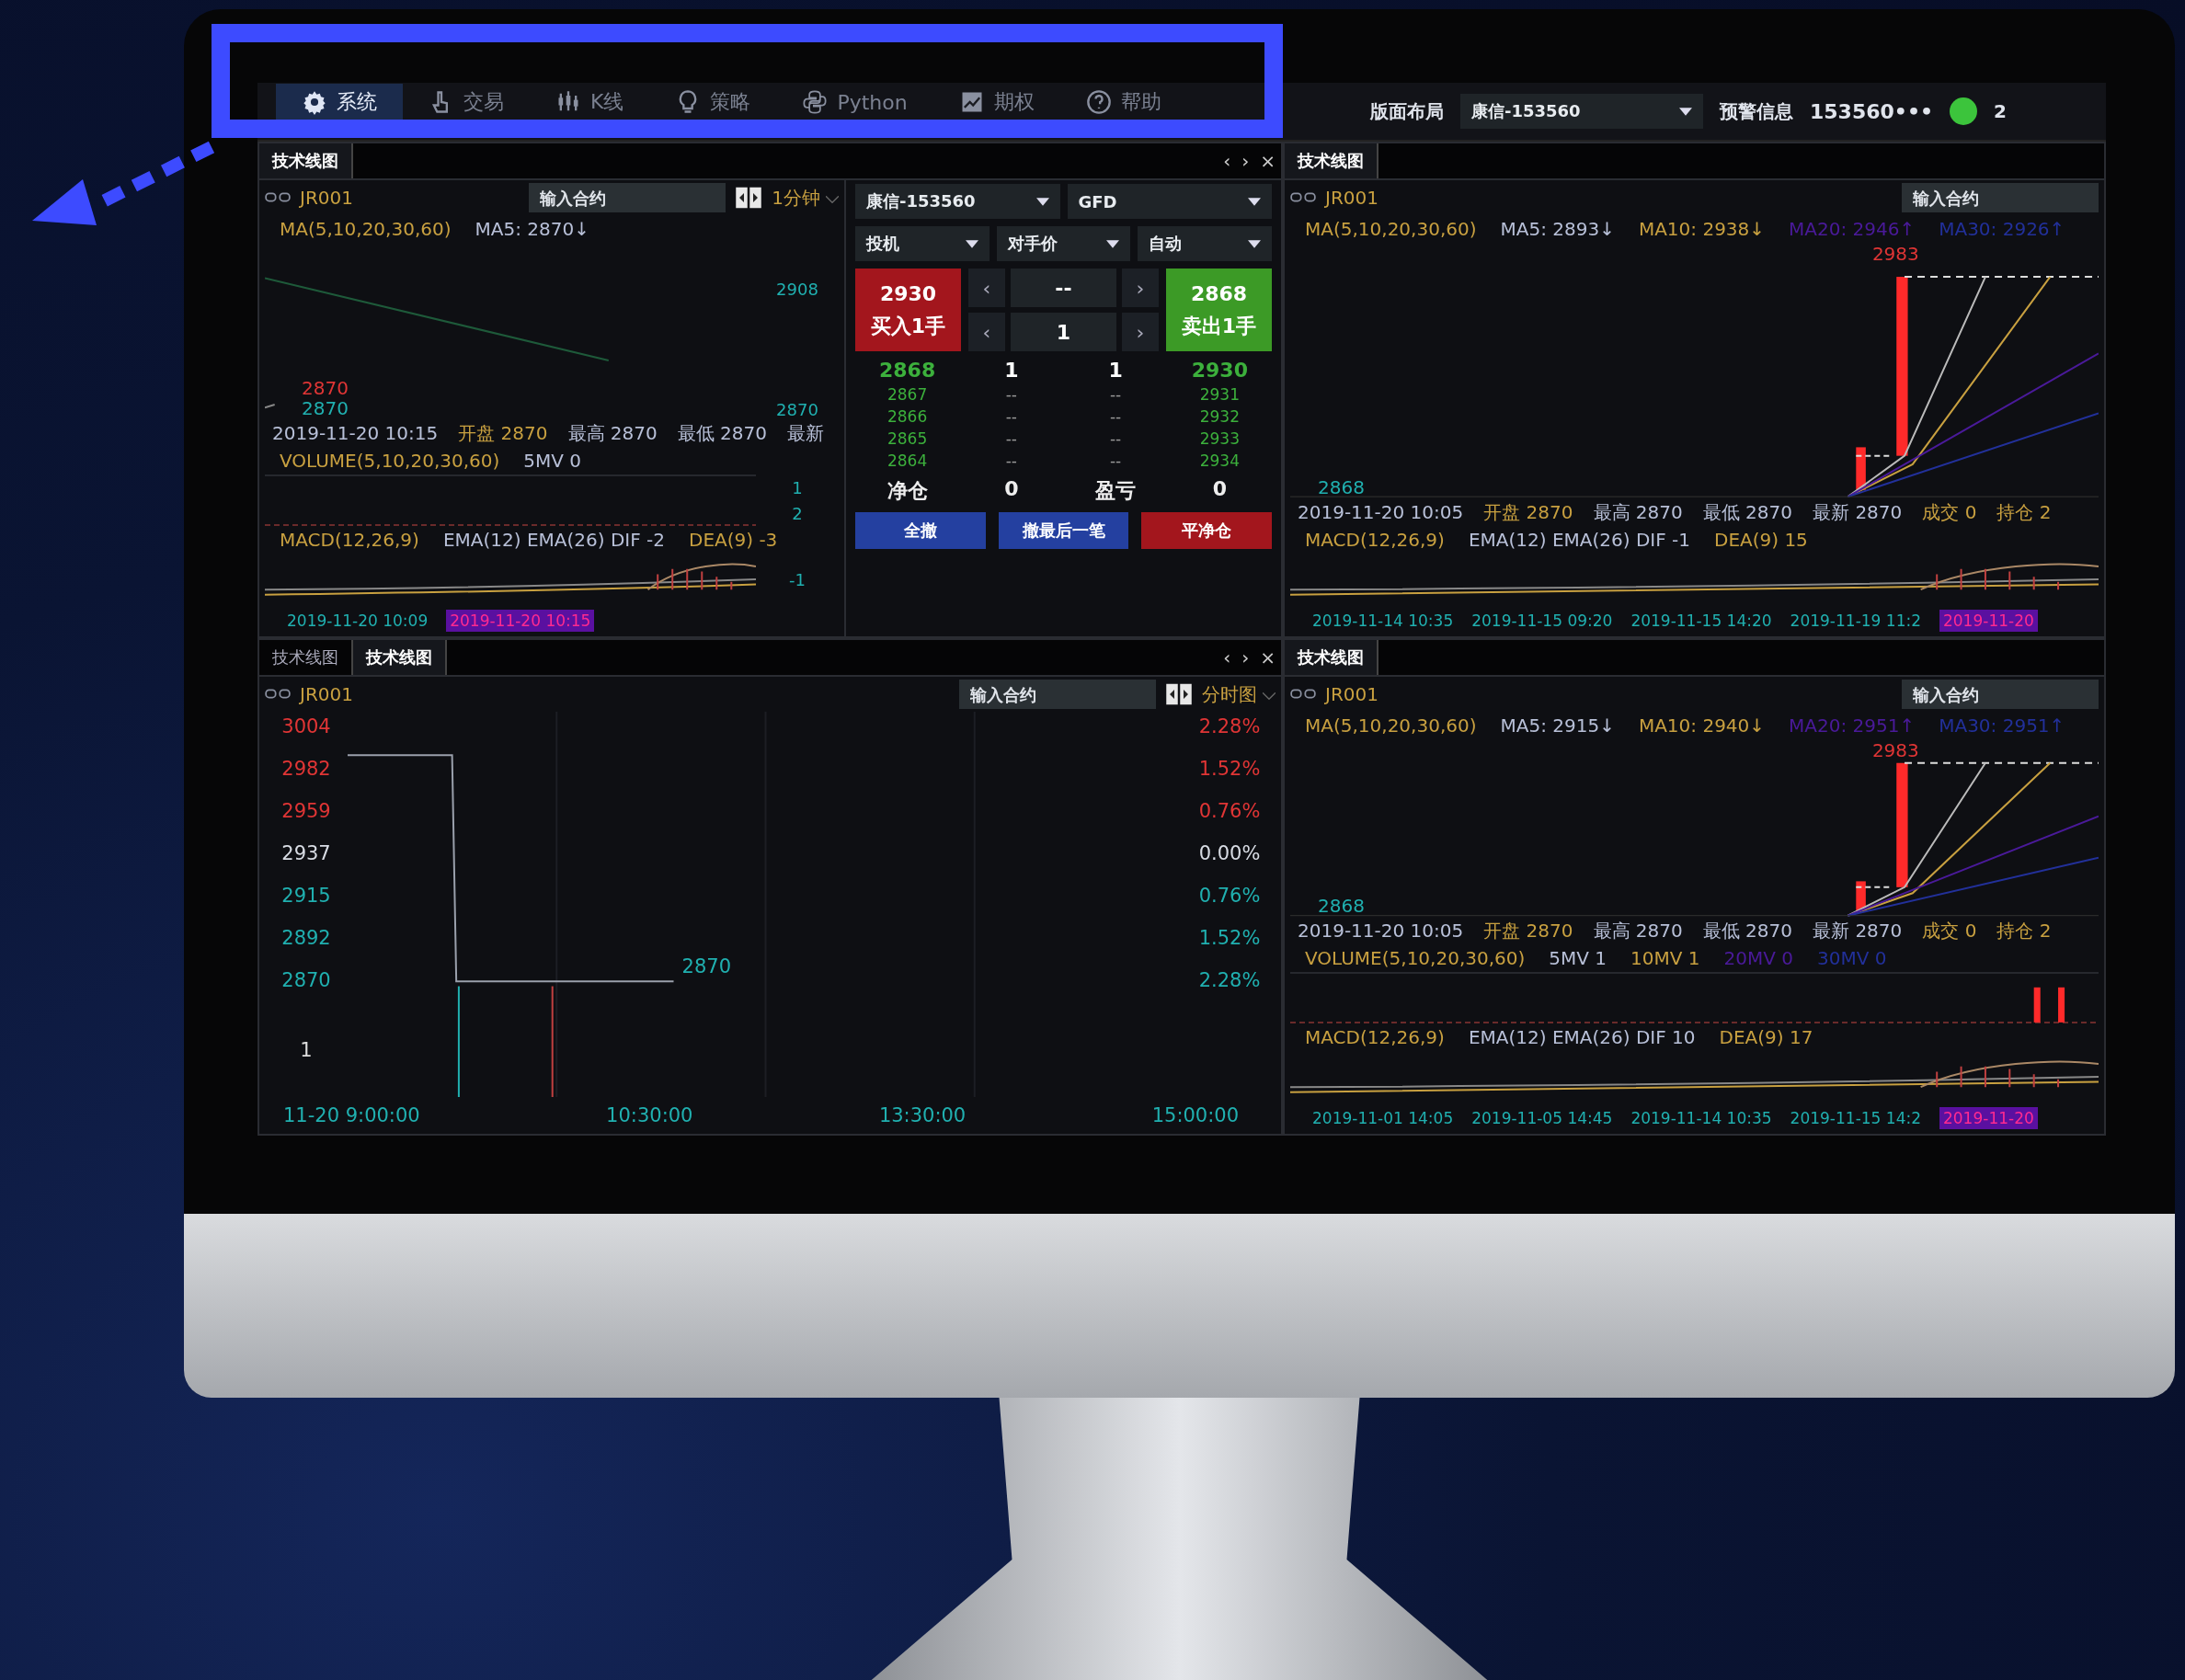 Image resolution: width=2185 pixels, height=1680 pixels. Describe the element at coordinates (1858, 512) in the screenshot. I see `info-text: 最新 2870` at that location.